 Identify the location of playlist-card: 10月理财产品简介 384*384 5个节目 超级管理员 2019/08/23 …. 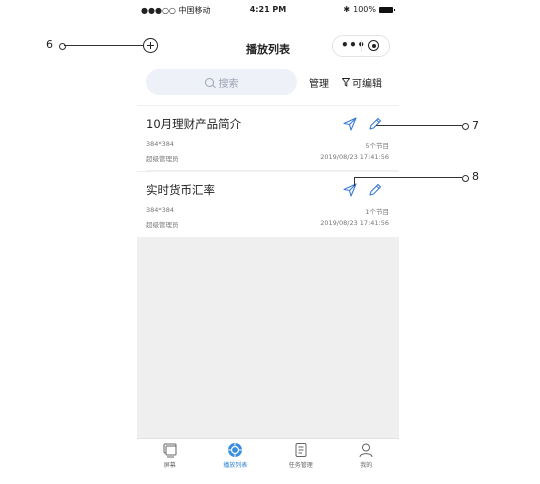
(268, 138).